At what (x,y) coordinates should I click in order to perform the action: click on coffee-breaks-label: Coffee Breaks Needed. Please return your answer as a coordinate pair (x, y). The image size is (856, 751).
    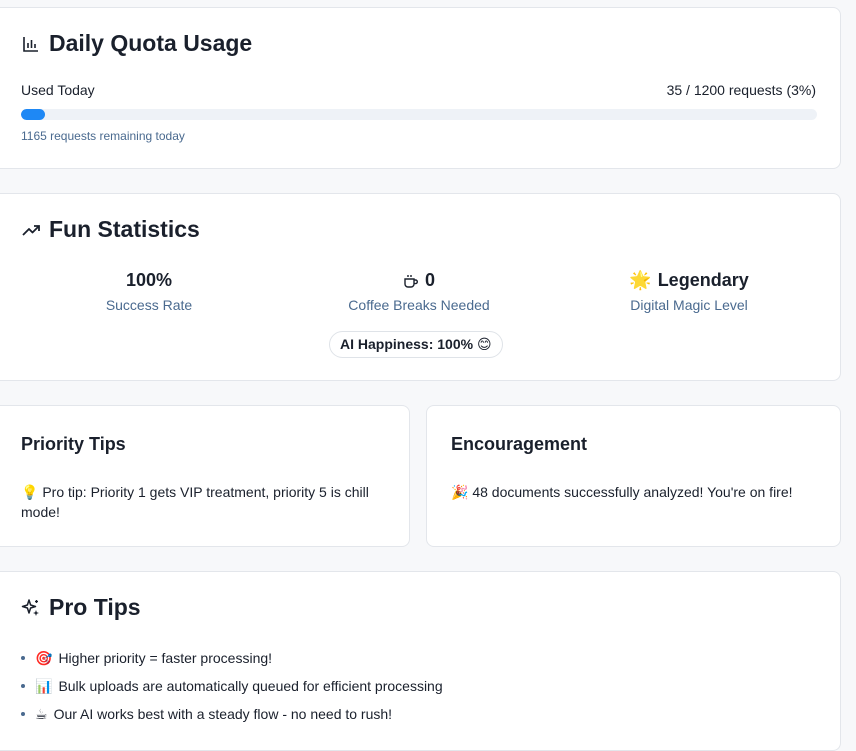
    Looking at the image, I should click on (419, 305).